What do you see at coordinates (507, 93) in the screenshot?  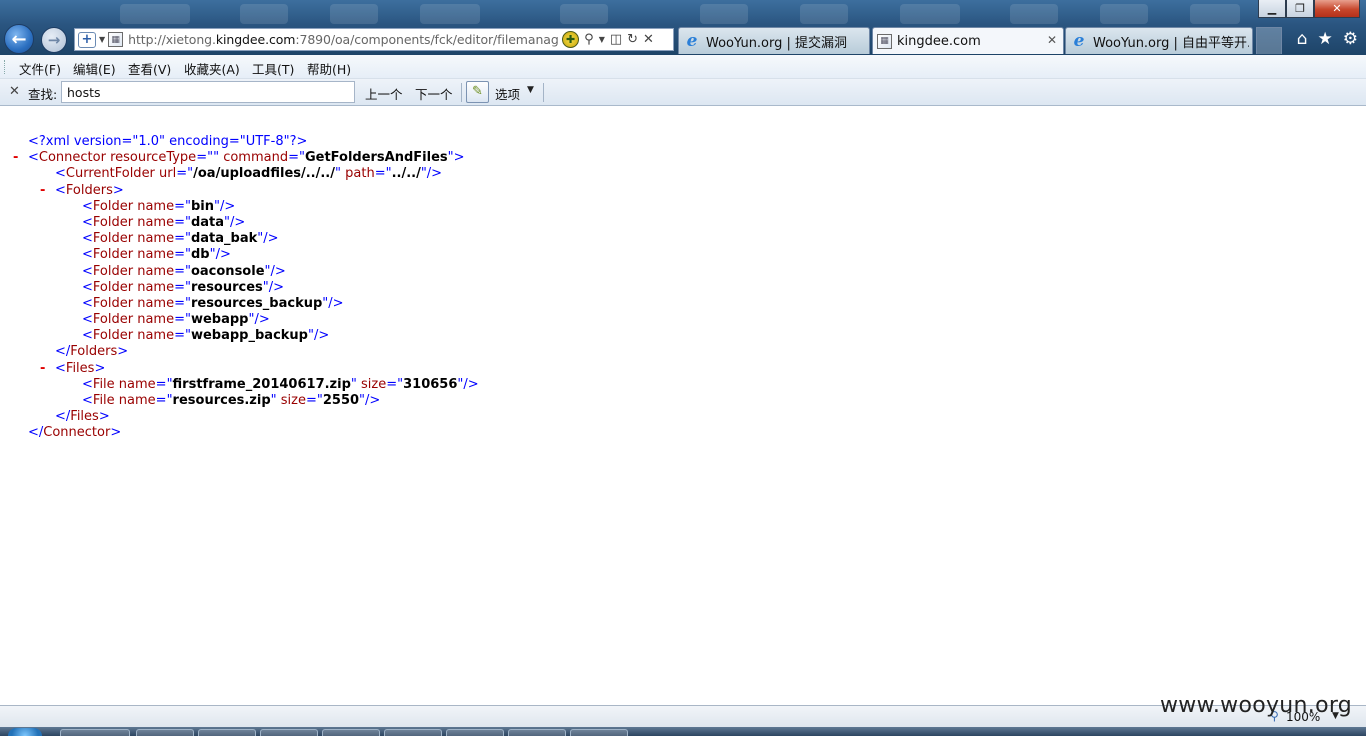 I see `find-options-button: 选项` at bounding box center [507, 93].